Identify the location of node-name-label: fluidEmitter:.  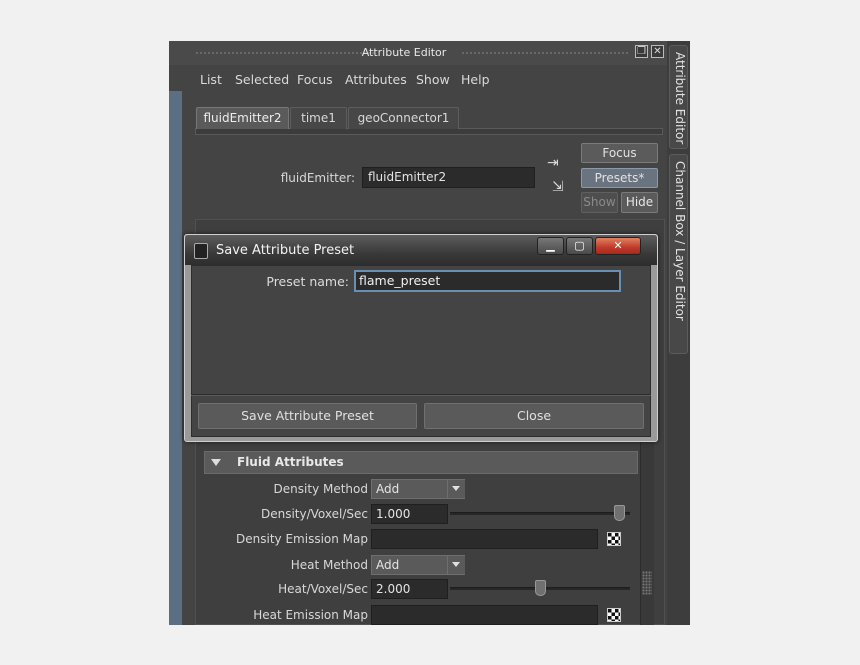
(317, 178).